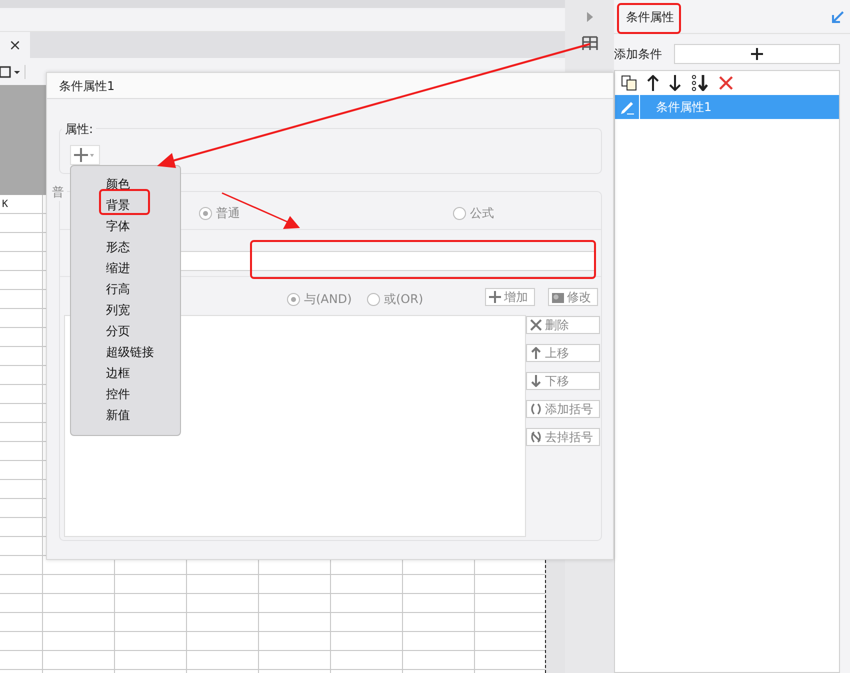 This screenshot has width=850, height=673. I want to click on close-icon, so click(536, 325).